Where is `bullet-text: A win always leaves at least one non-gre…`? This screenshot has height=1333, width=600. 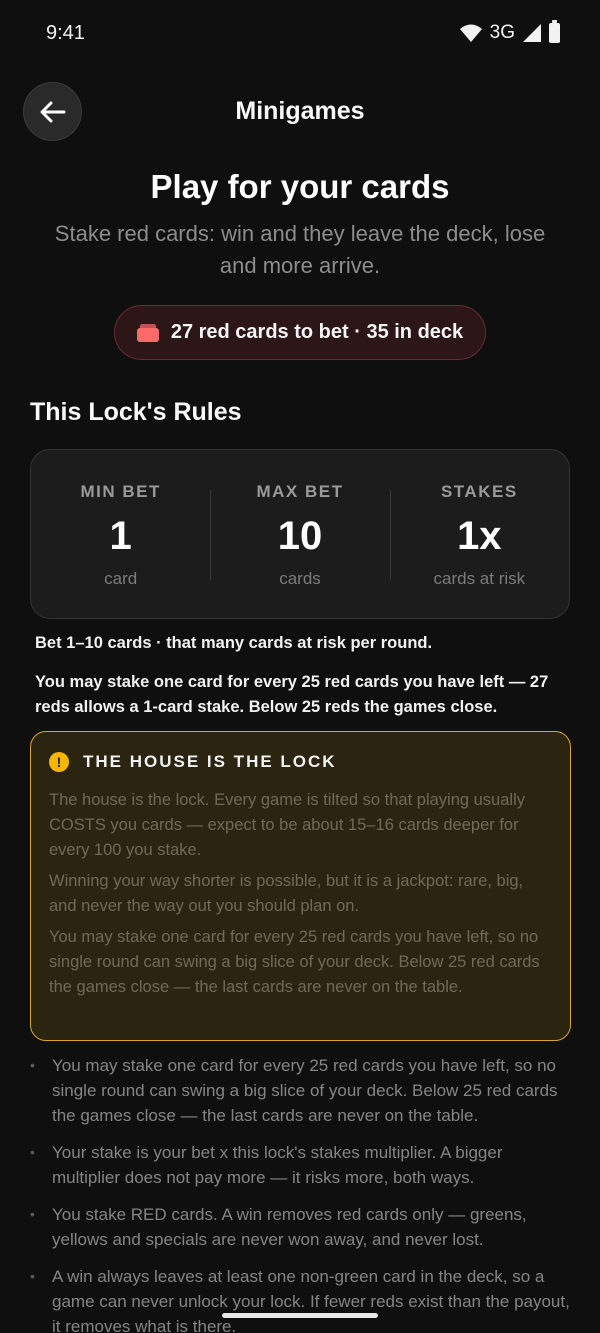
bullet-text: A win always leaves at least one non-gre… is located at coordinates (311, 1300).